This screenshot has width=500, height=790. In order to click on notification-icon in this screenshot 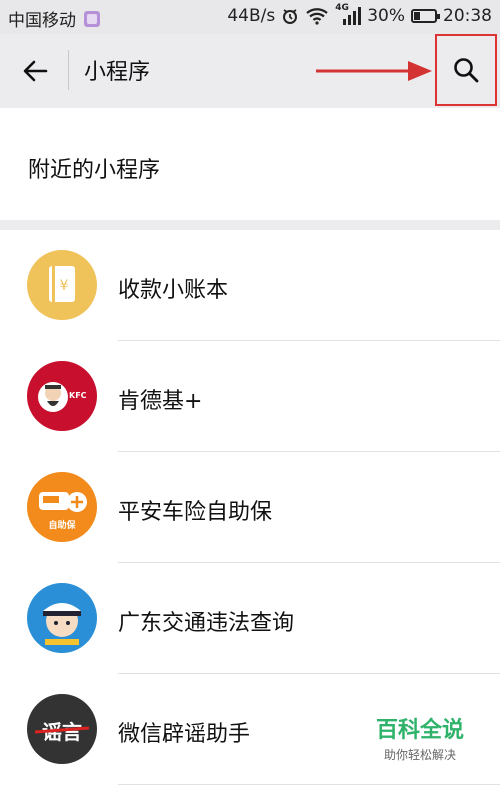, I will do `click(92, 18)`.